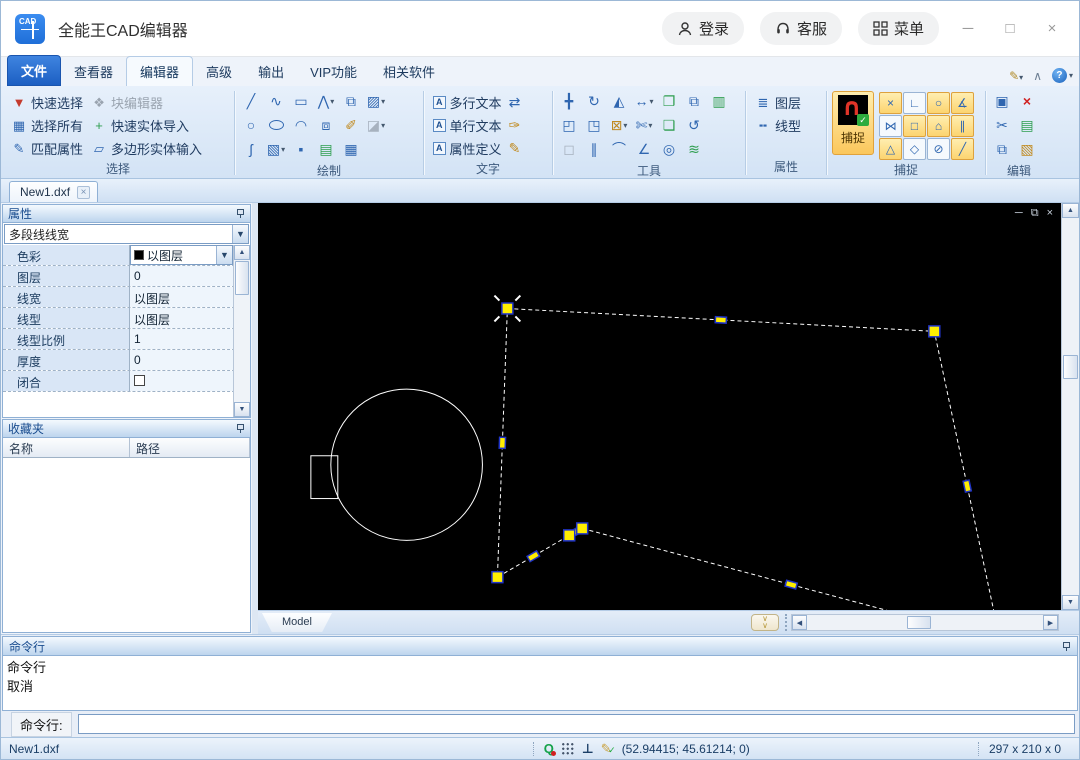 Image resolution: width=1080 pixels, height=760 pixels. What do you see at coordinates (351, 101) in the screenshot?
I see `copy-object-icon: ⧉` at bounding box center [351, 101].